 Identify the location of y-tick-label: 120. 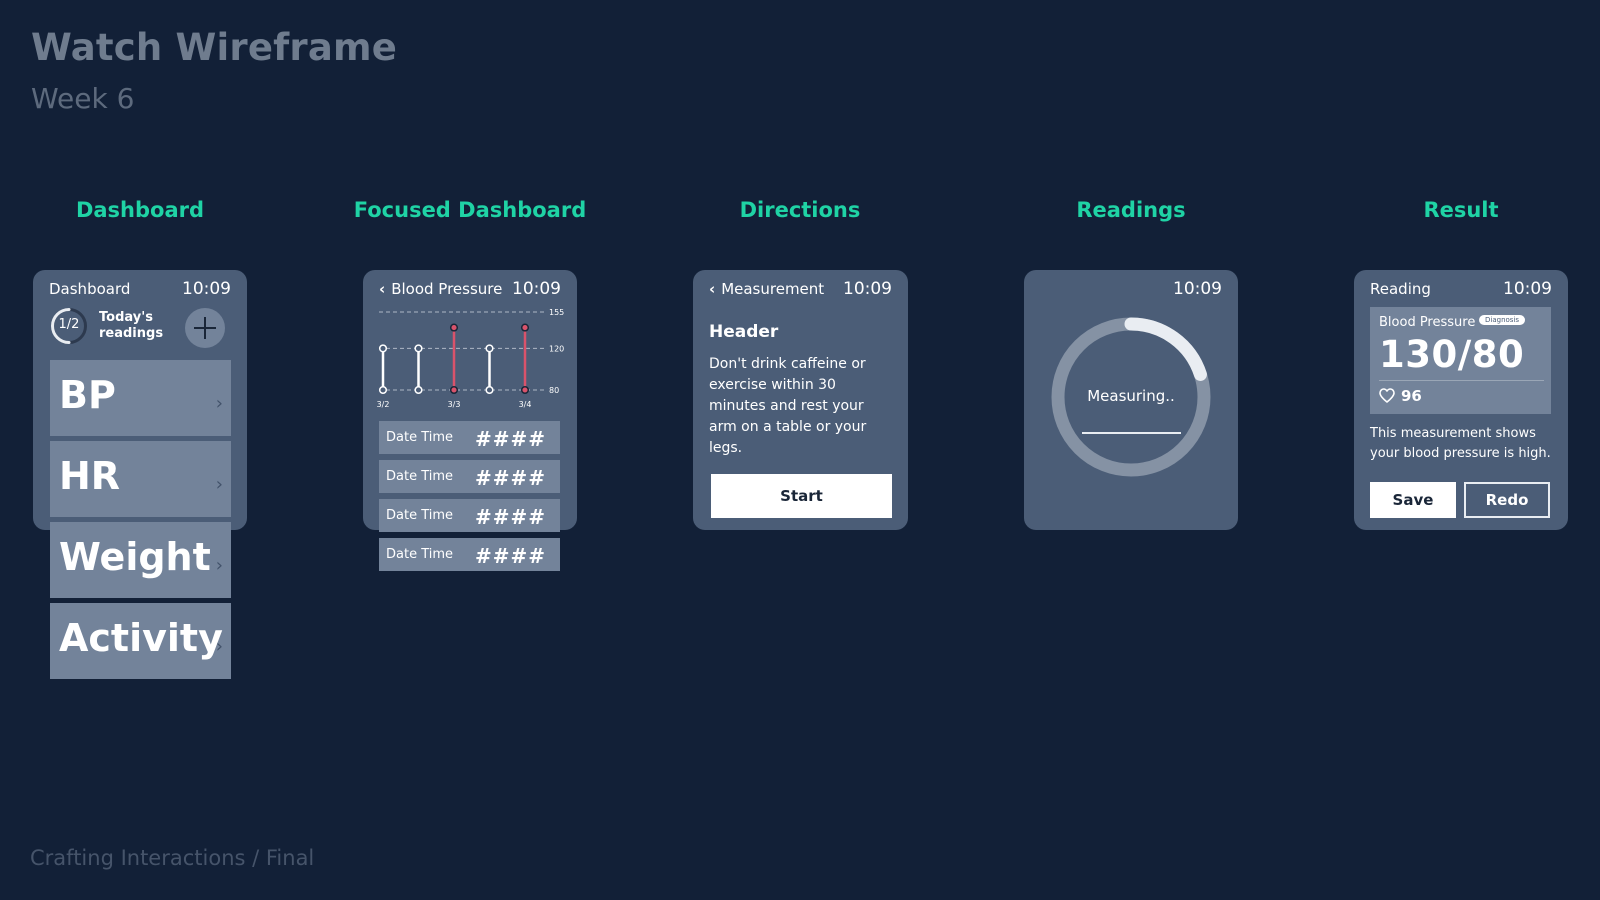
(556, 348).